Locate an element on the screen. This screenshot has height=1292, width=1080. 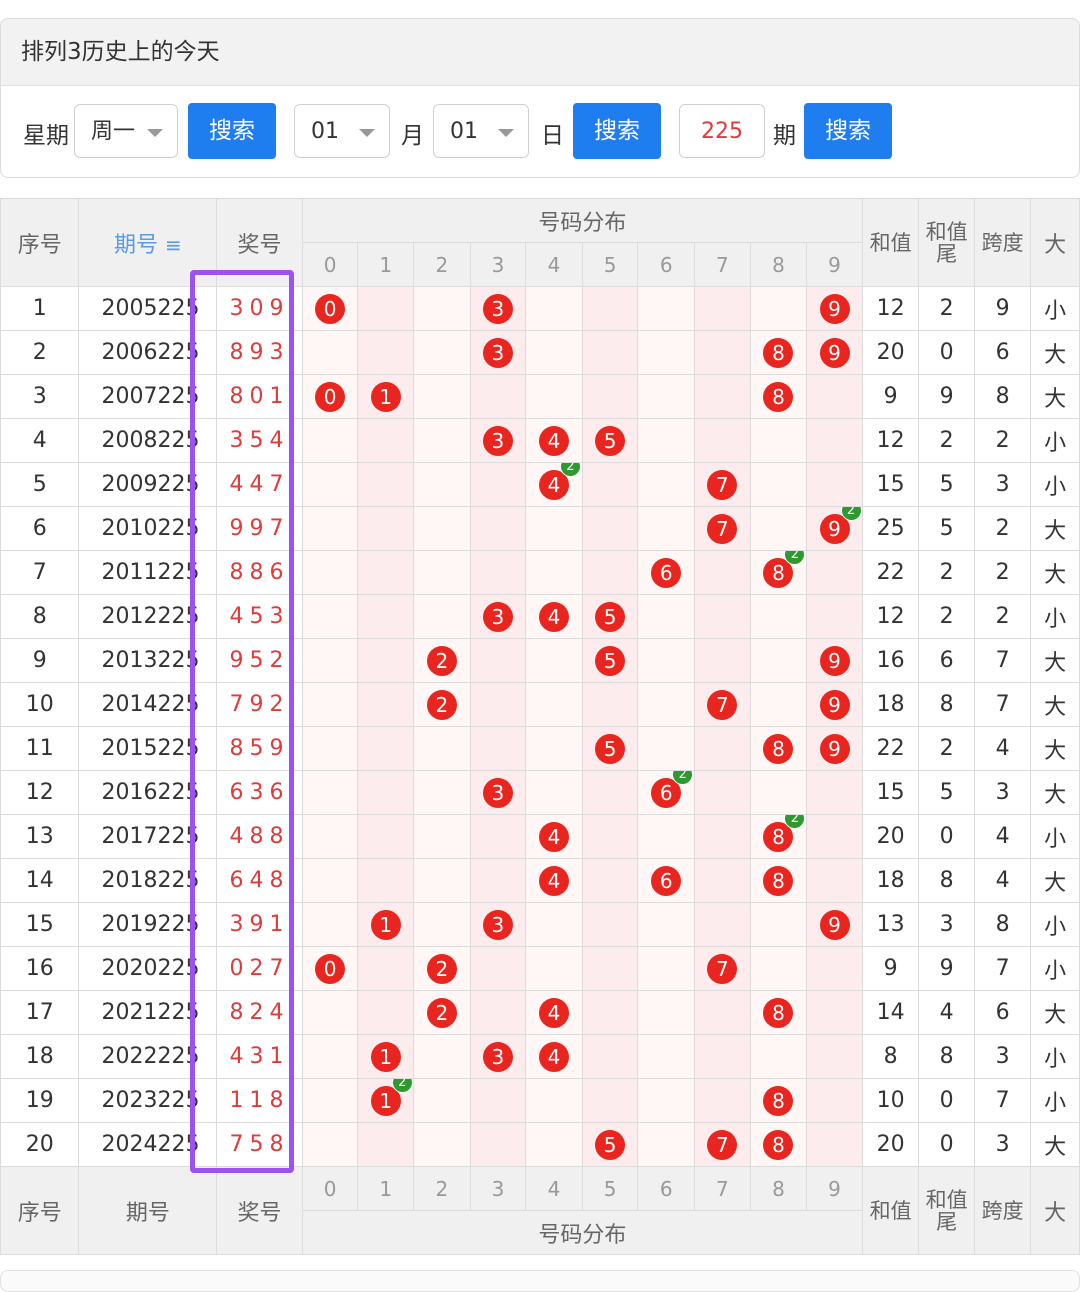
next-panel-edge is located at coordinates (540, 1281).